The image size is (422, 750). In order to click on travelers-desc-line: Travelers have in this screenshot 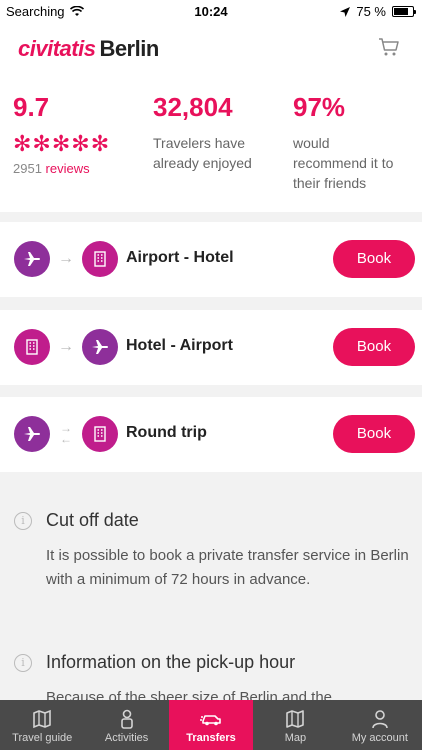, I will do `click(199, 143)`.